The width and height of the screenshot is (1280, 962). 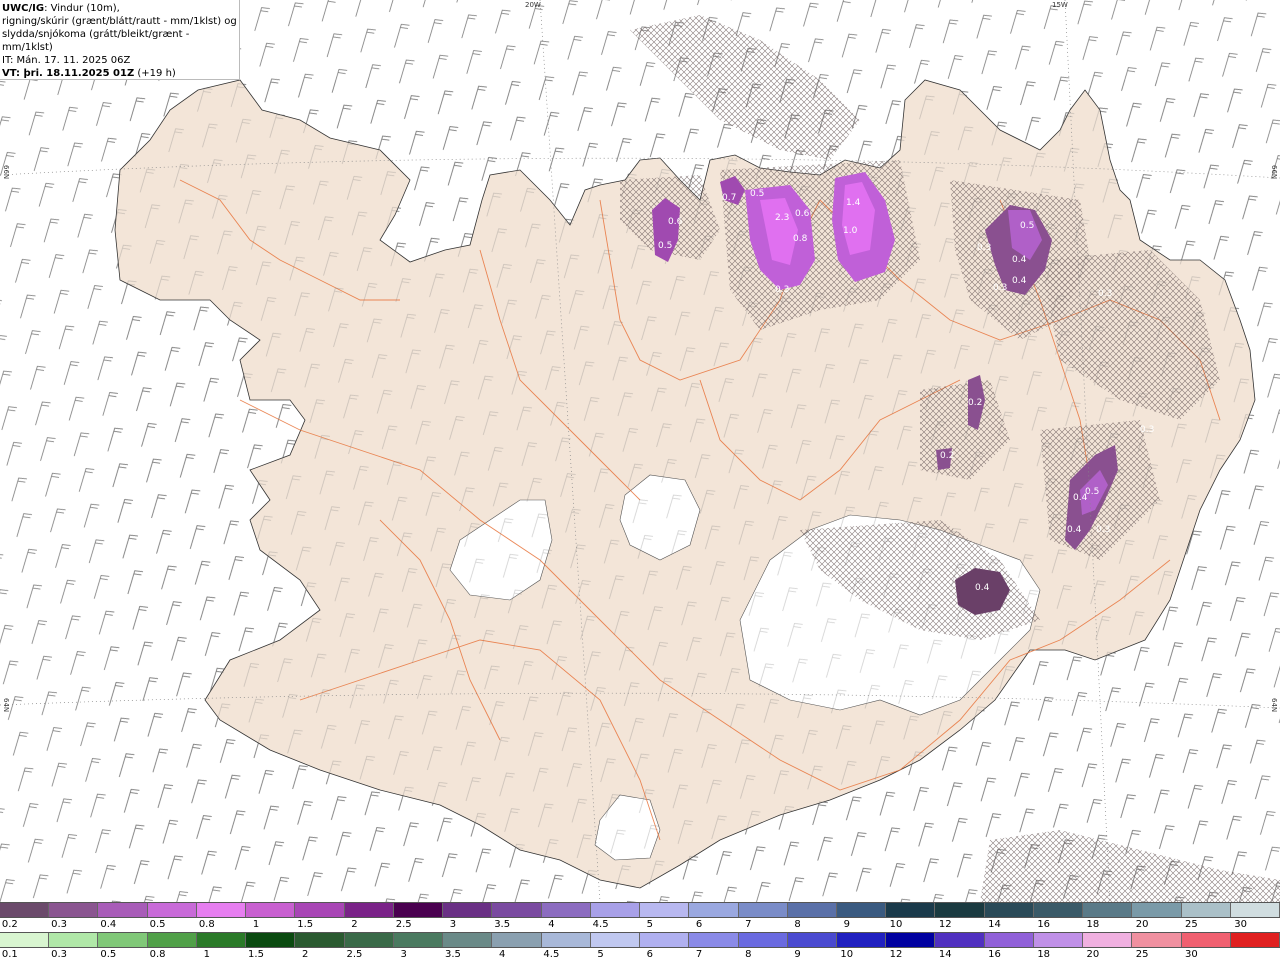 I want to click on scale-label: 20, so click(x=1142, y=924).